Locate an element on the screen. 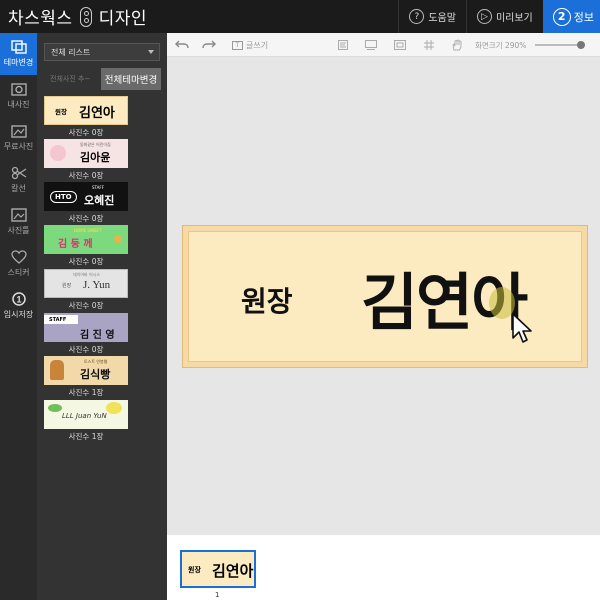  grid-icon is located at coordinates (429, 45).